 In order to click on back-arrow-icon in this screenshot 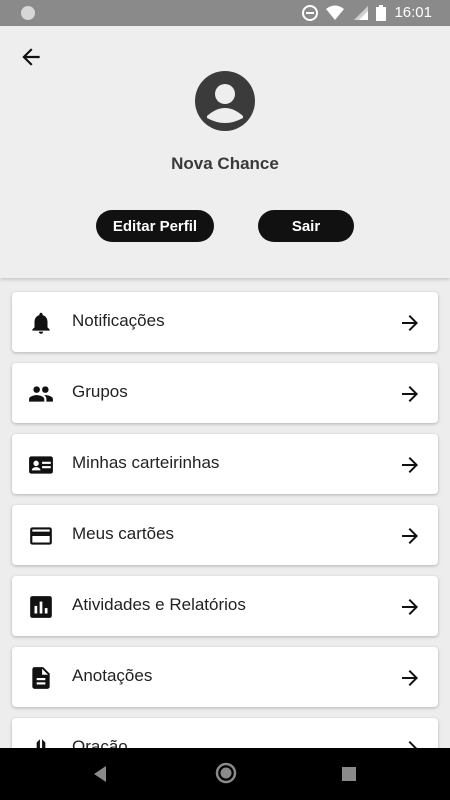, I will do `click(31, 57)`.